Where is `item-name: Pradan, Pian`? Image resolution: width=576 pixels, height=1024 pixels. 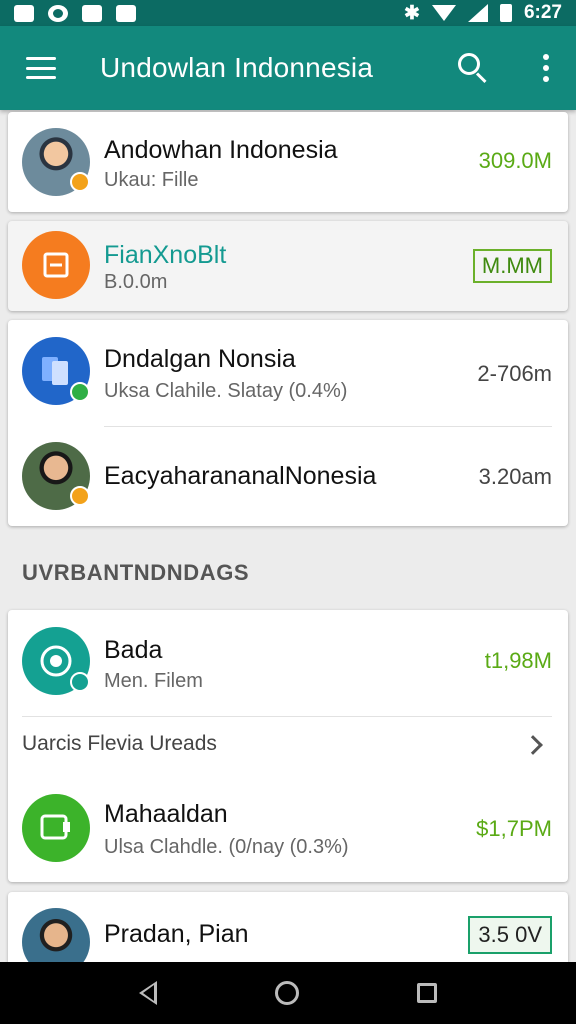 item-name: Pradan, Pian is located at coordinates (176, 934).